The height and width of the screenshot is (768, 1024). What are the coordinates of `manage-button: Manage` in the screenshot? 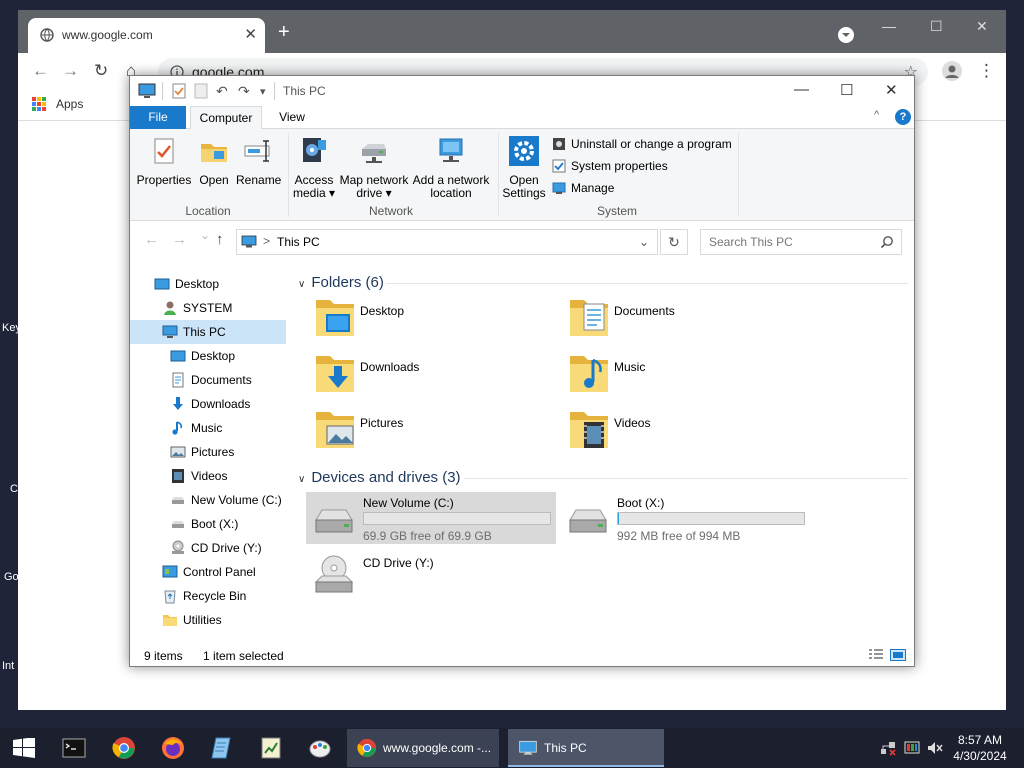 It's located at (583, 188).